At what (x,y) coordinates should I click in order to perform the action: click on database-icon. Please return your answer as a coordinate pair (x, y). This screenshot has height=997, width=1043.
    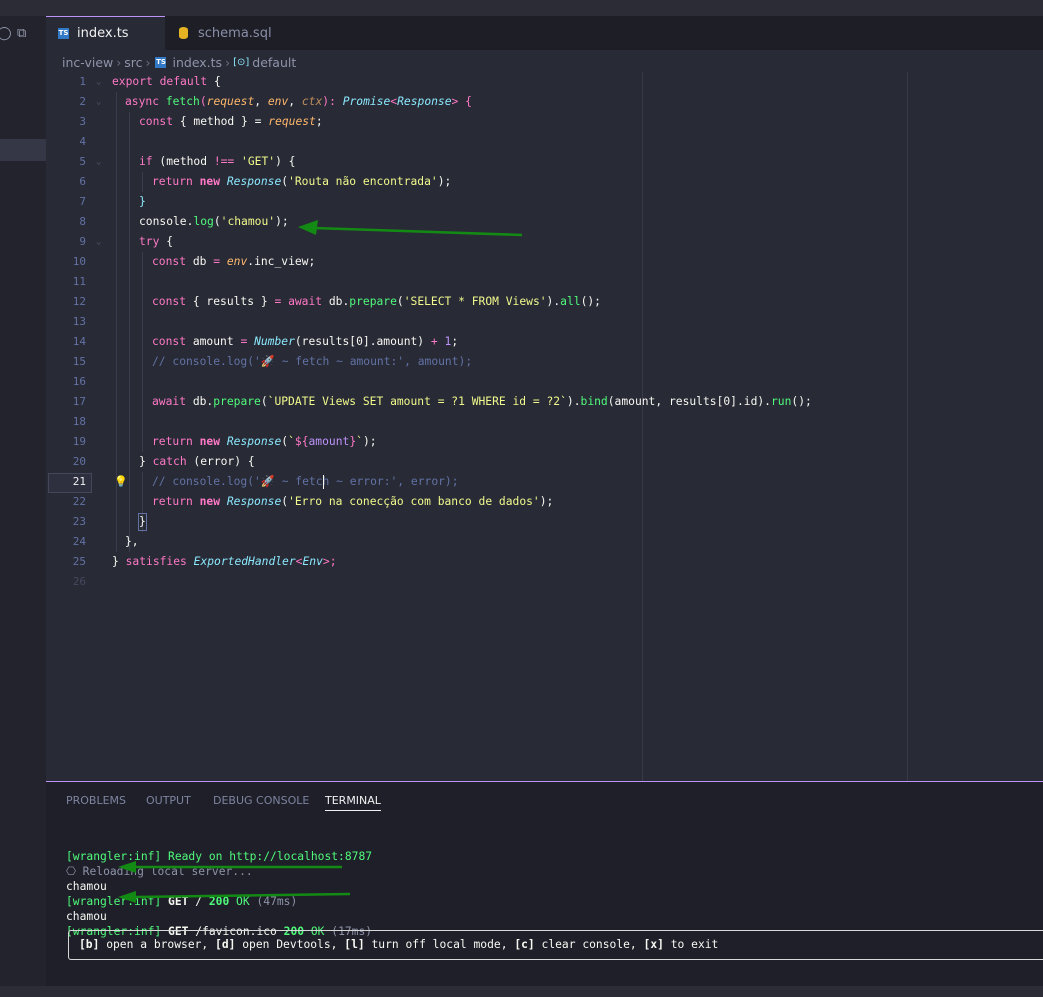
    Looking at the image, I should click on (183, 33).